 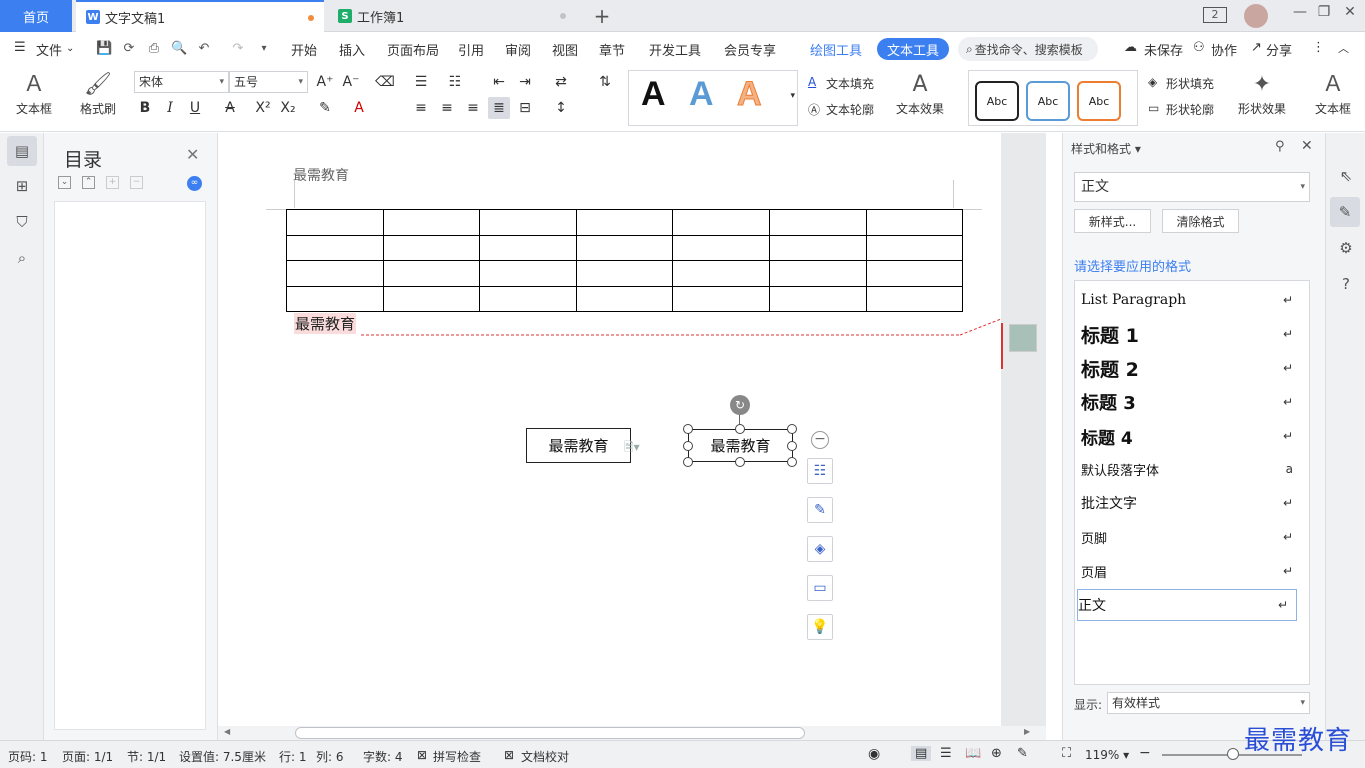 What do you see at coordinates (545, 756) in the screenshot?
I see `proofread-button: 文档校对` at bounding box center [545, 756].